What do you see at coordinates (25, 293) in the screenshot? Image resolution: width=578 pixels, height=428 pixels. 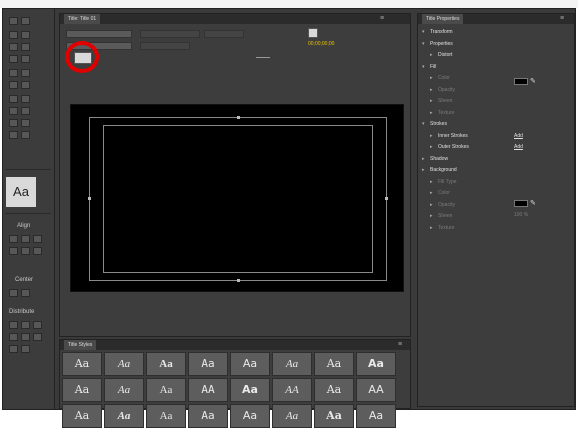 I see `center-vertical-icon` at bounding box center [25, 293].